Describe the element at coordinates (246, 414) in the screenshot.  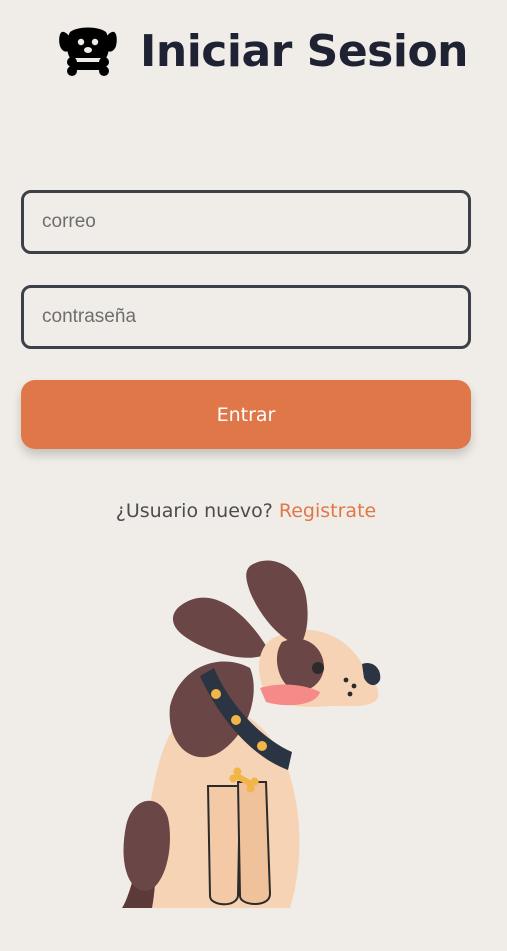
I see `login-button: Entrar` at that location.